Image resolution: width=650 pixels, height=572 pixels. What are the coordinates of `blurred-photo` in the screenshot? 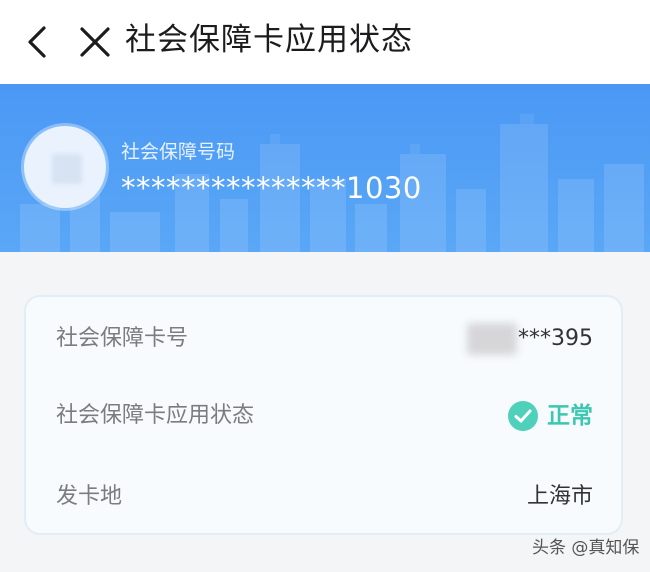 It's located at (67, 169).